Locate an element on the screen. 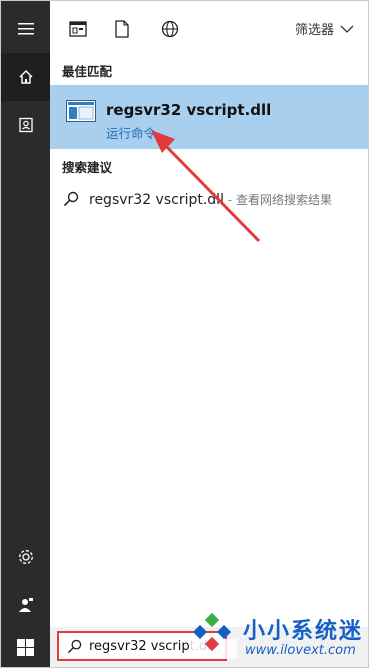 The height and width of the screenshot is (668, 369). web-globe-icon is located at coordinates (170, 29).